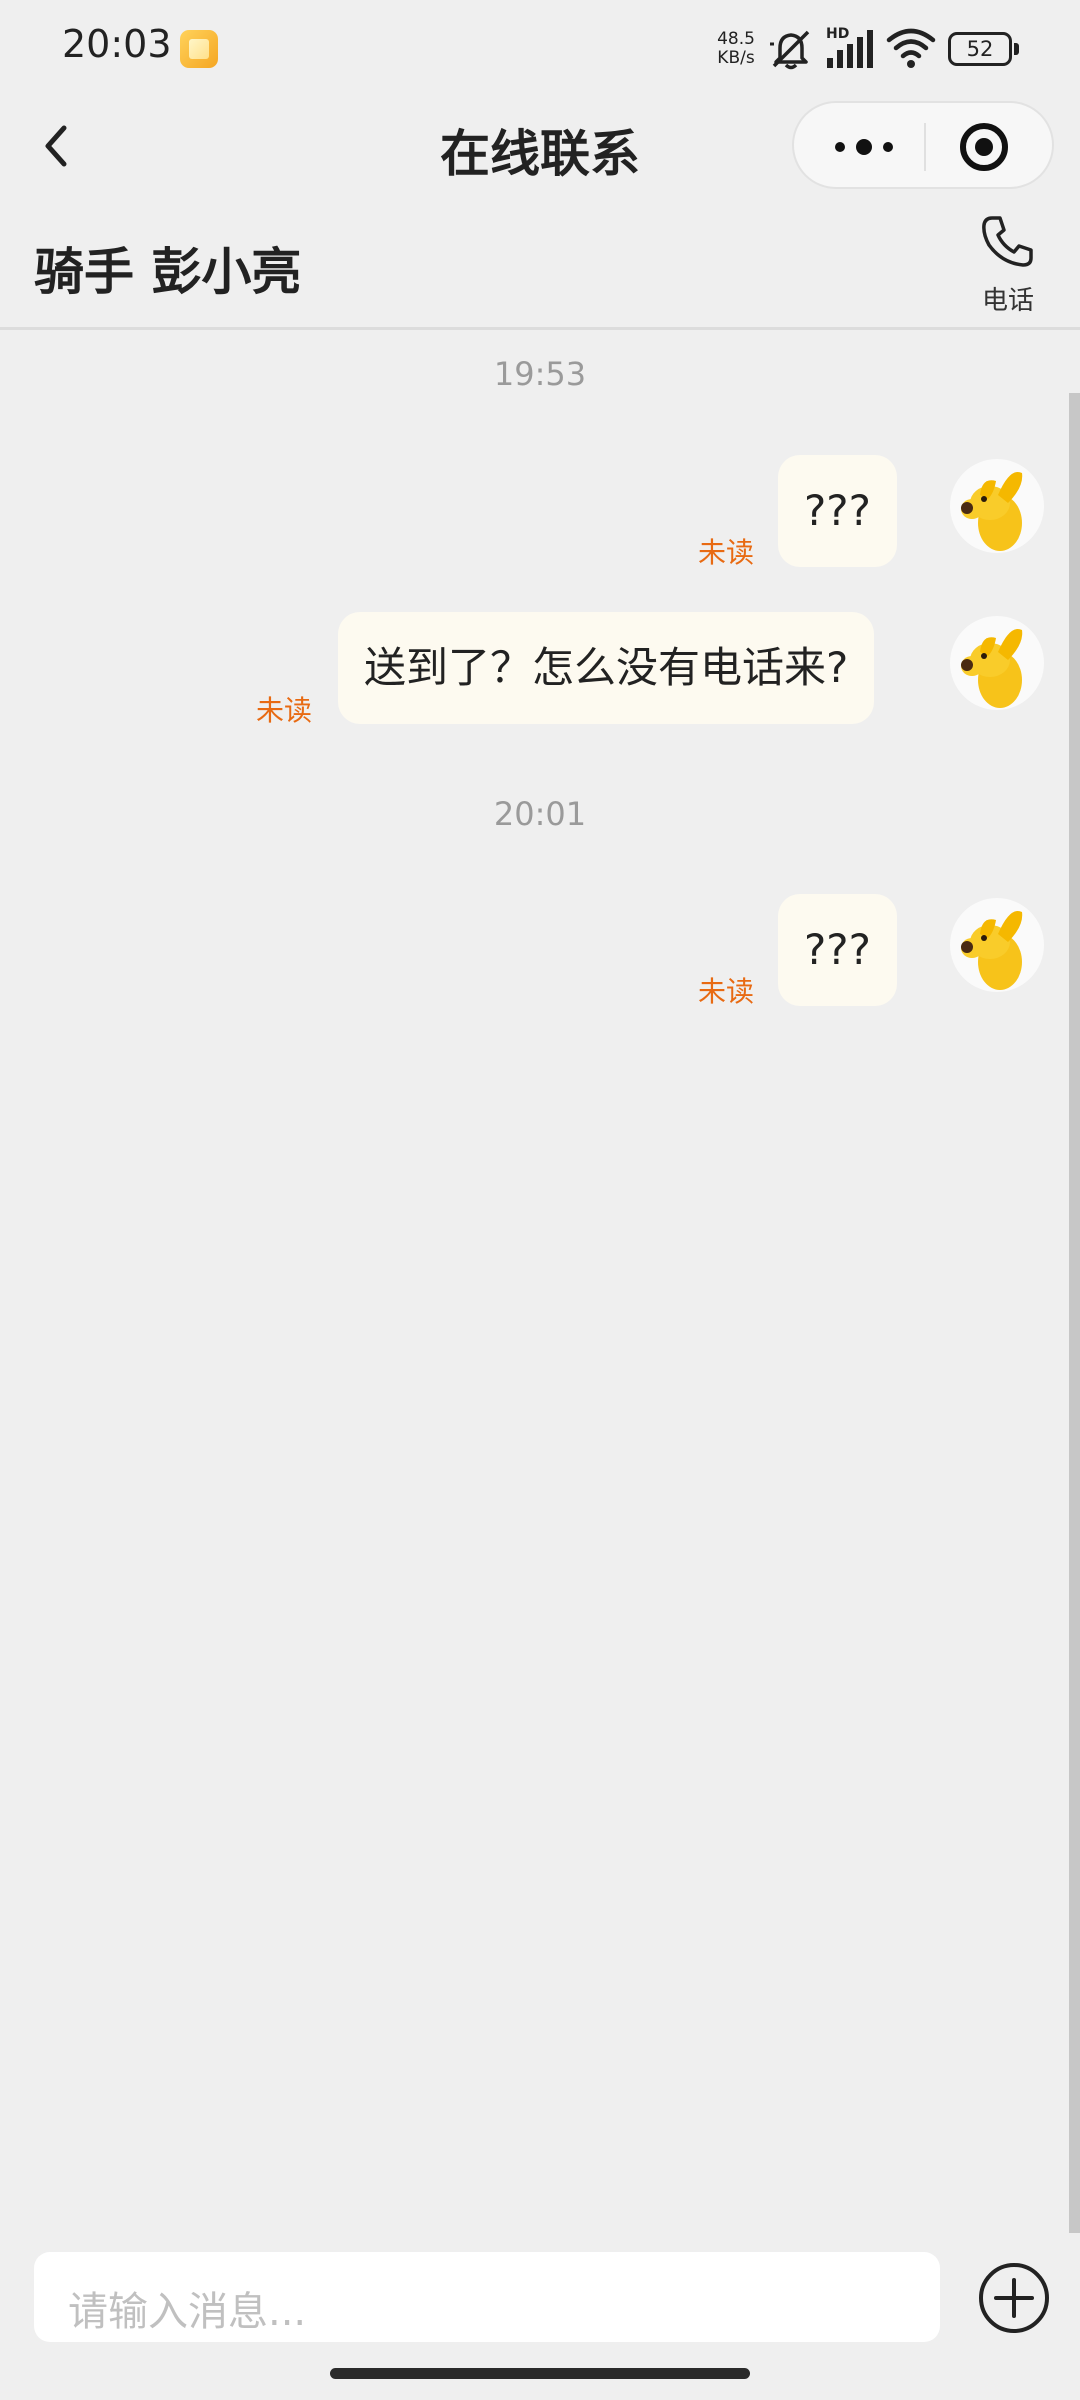 The height and width of the screenshot is (2400, 1080). Describe the element at coordinates (1007, 301) in the screenshot. I see `call-label: 电话` at that location.